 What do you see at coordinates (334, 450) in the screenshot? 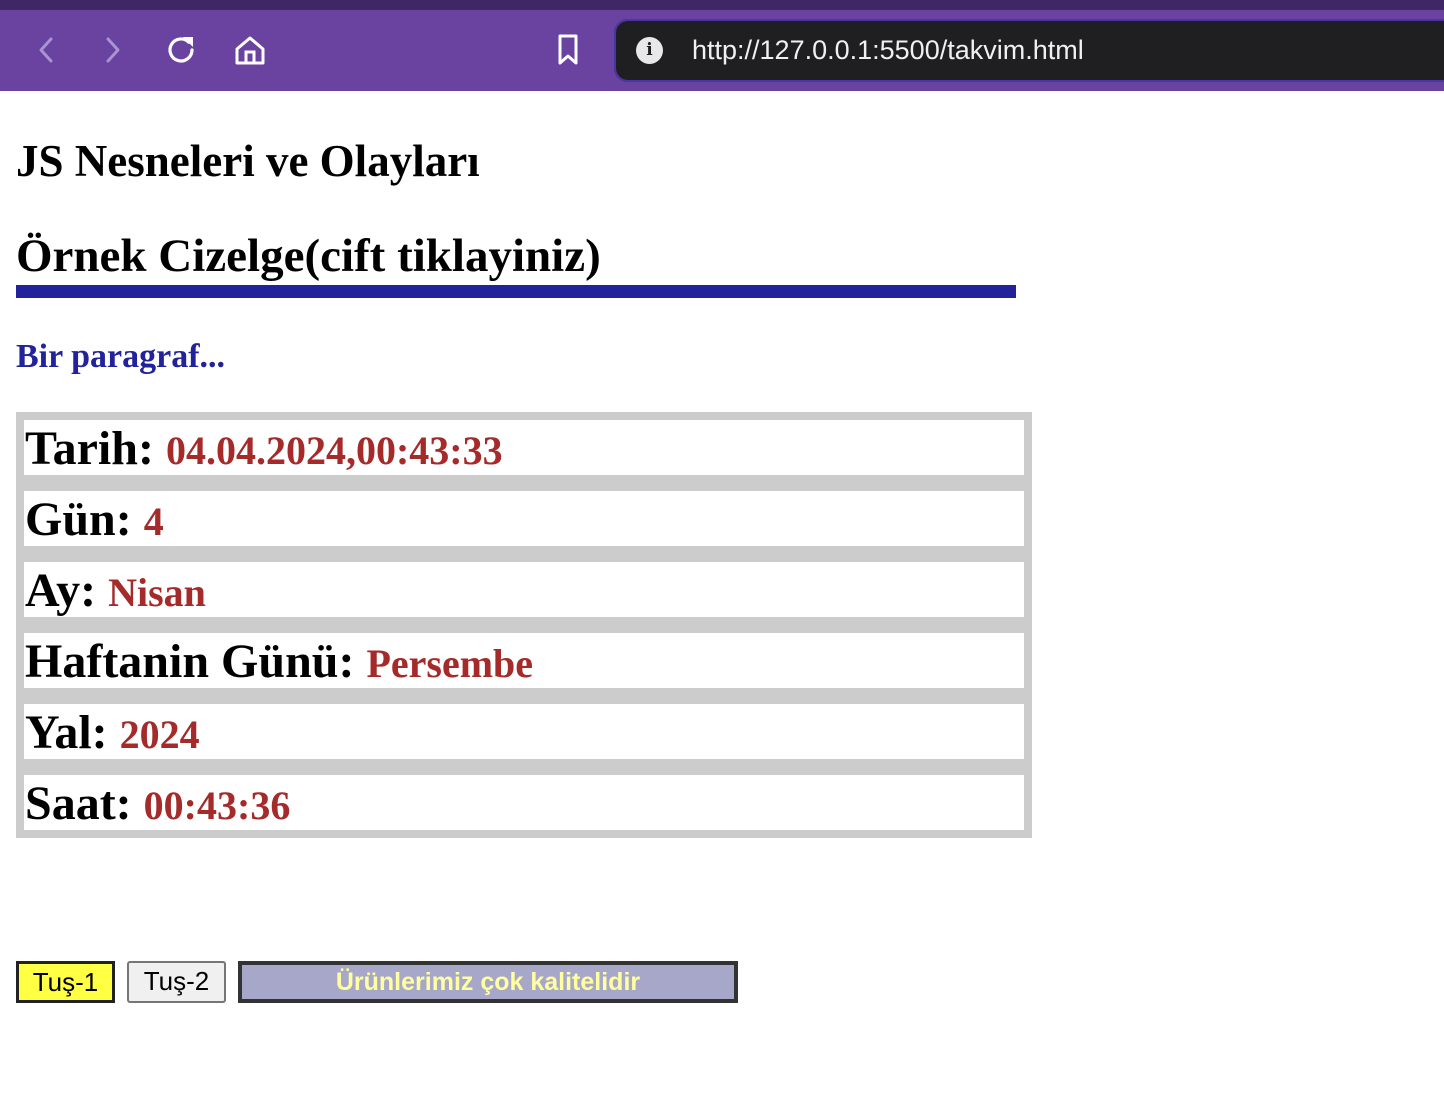
I see `calendar-row-value: 04.04.2024,00:43:33` at bounding box center [334, 450].